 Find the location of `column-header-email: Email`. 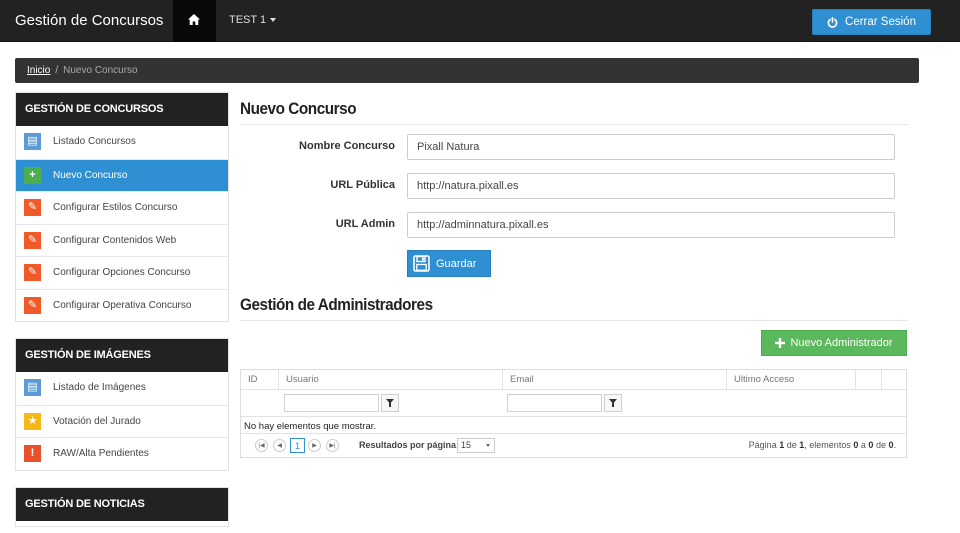

column-header-email: Email is located at coordinates (614, 380).